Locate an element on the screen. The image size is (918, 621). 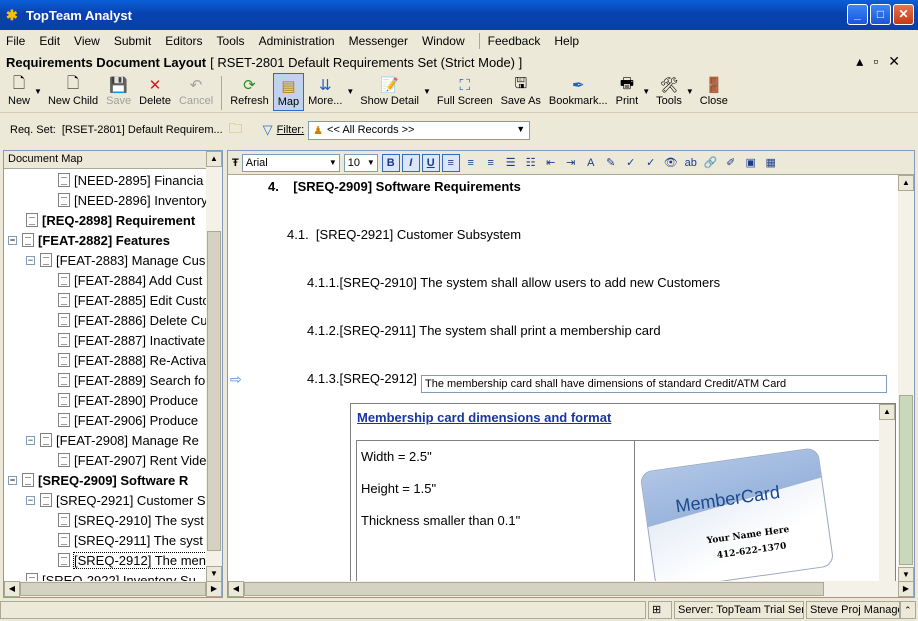
numbered-list-icon: ☷ is located at coordinates (531, 163).